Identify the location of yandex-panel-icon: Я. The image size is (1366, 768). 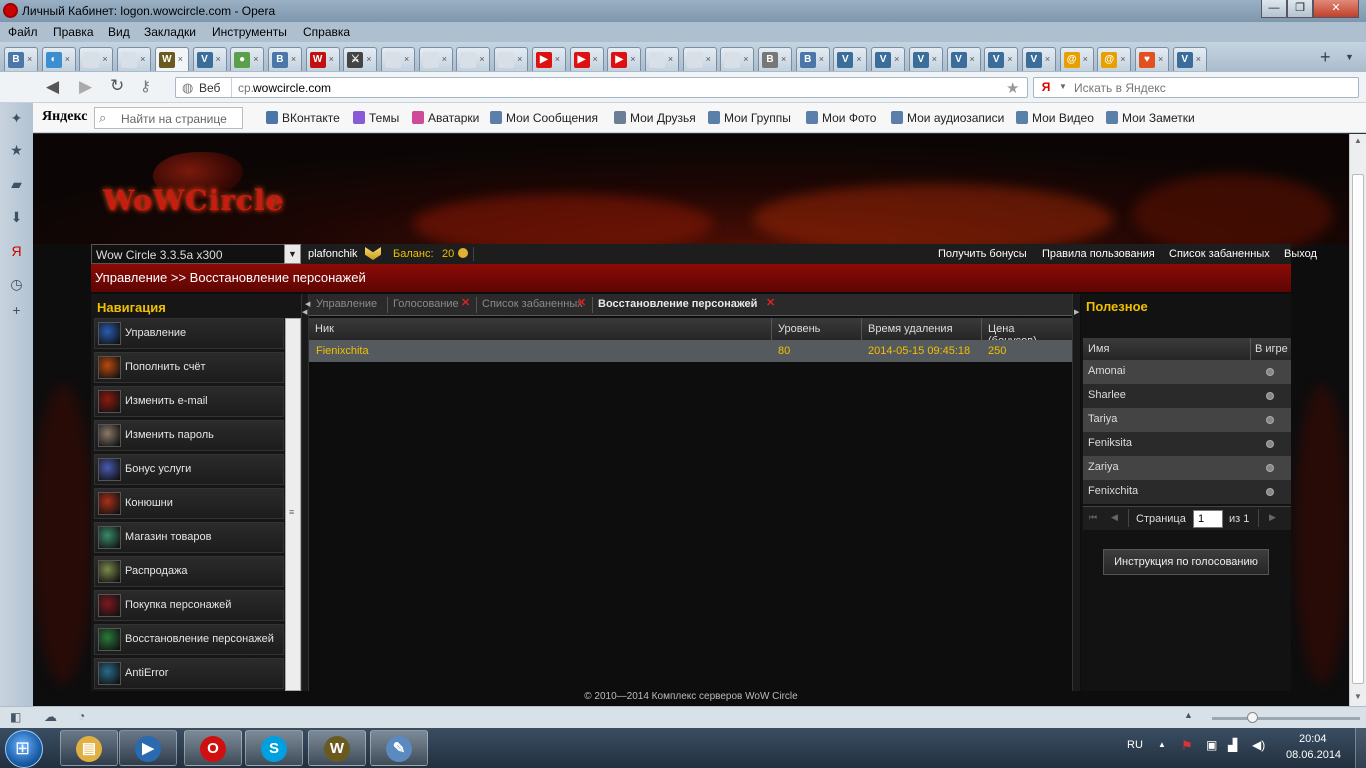
(16, 251).